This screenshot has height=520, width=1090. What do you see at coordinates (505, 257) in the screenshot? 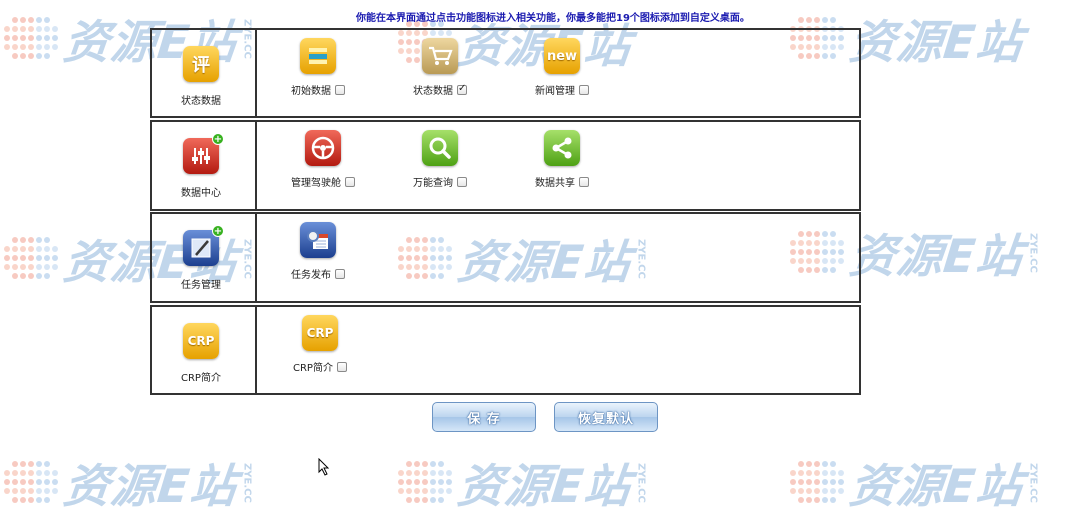
I see `section-task-management: + 任务管理 任务发布` at bounding box center [505, 257].